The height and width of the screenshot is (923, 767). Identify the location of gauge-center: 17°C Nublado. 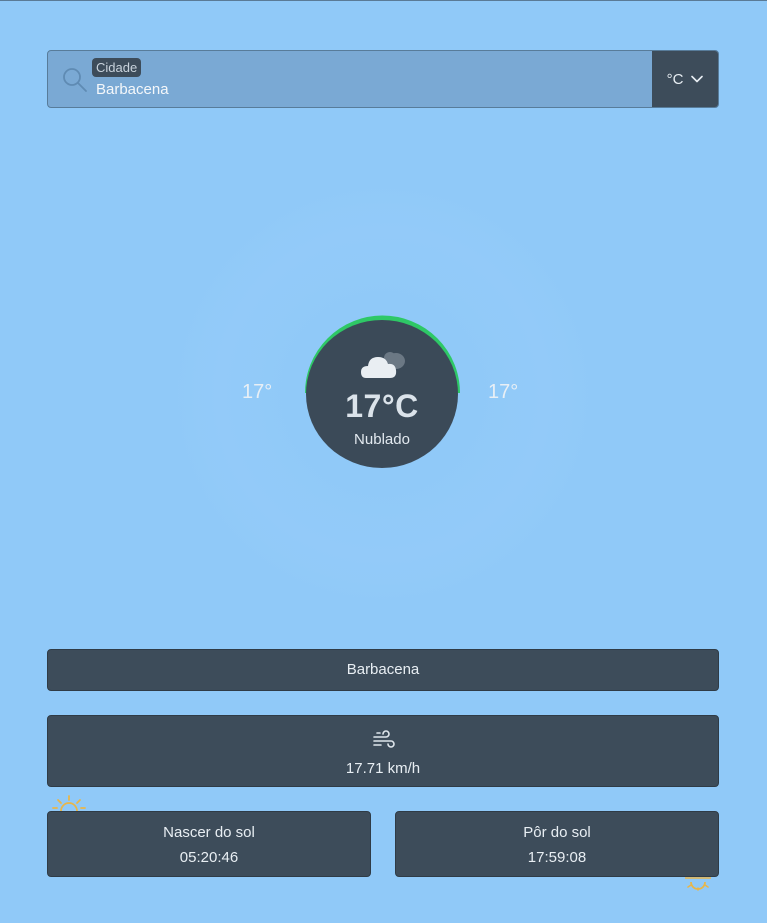
(382, 394).